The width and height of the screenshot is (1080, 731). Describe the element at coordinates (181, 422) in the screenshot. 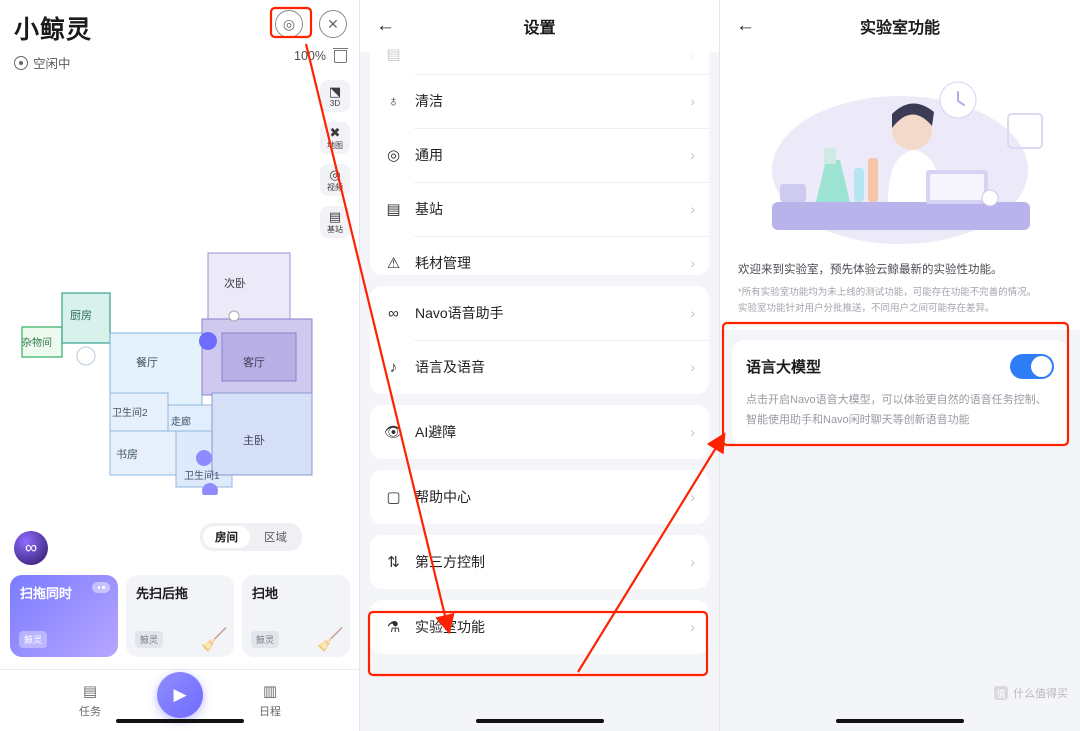

I see `room-label: 走廊` at that location.